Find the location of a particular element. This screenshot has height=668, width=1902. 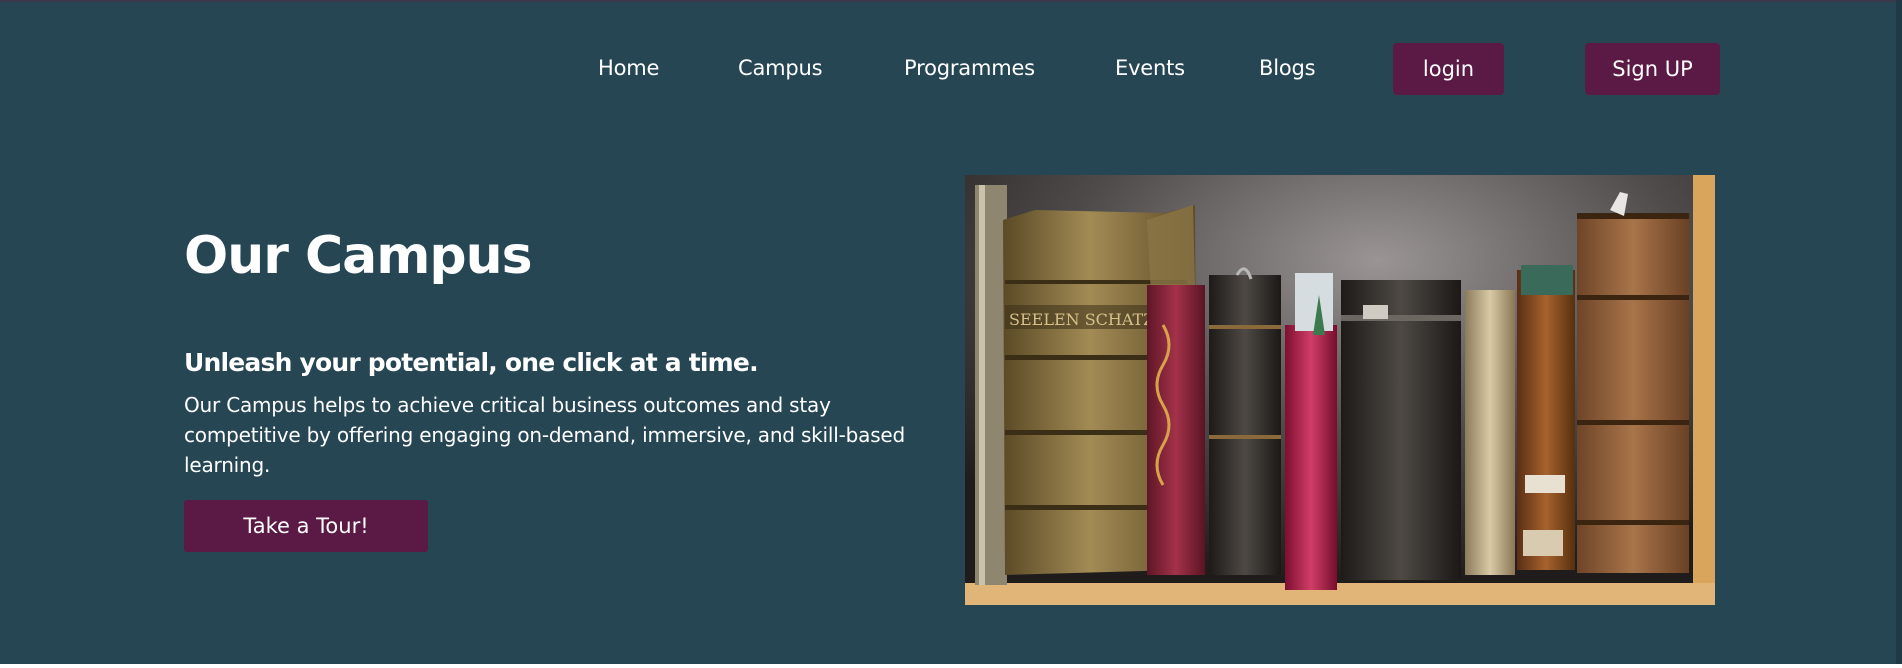

book-spine-text: SEELEN SCHATZ is located at coordinates (1081, 319).